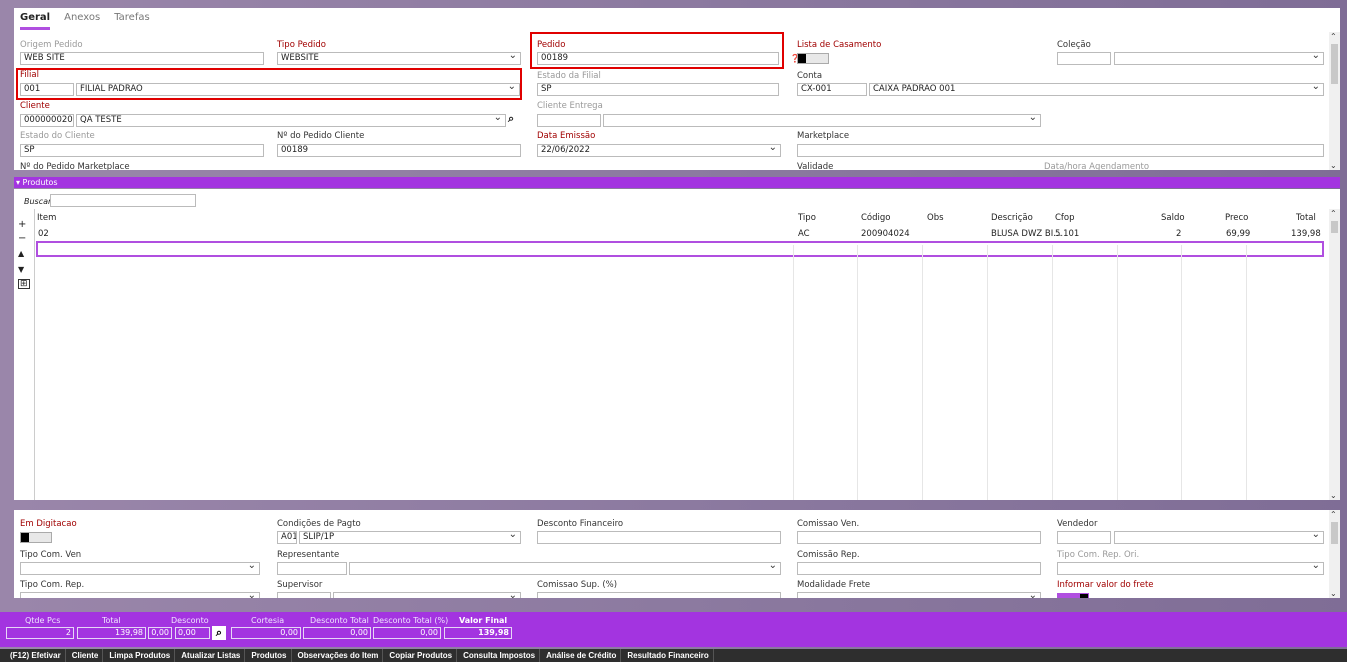 This screenshot has height=662, width=1347. Describe the element at coordinates (1173, 218) in the screenshot. I see `col-saldo: Saldo` at that location.